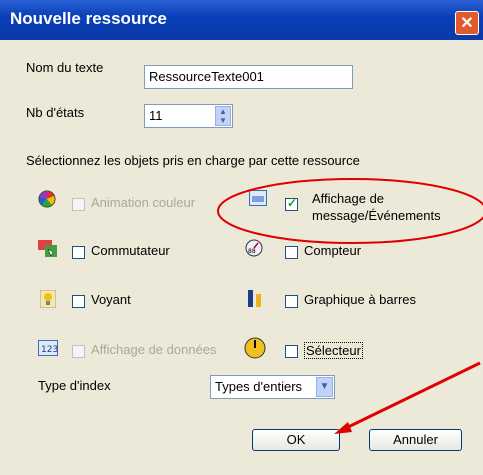  Describe the element at coordinates (78, 301) in the screenshot. I see `voyant-checkbox` at that location.